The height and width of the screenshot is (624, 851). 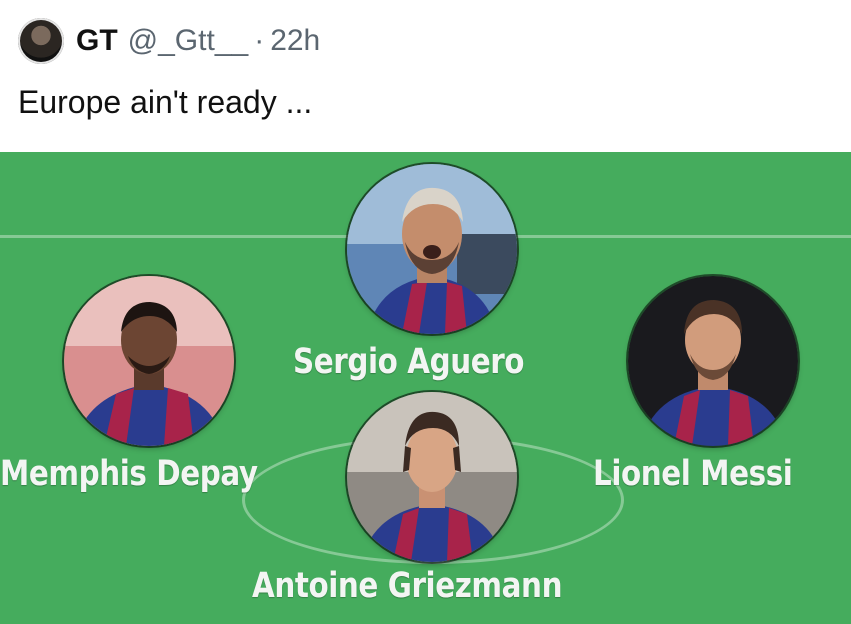 I want to click on player-name-messi: Lionel Messi, so click(x=693, y=474).